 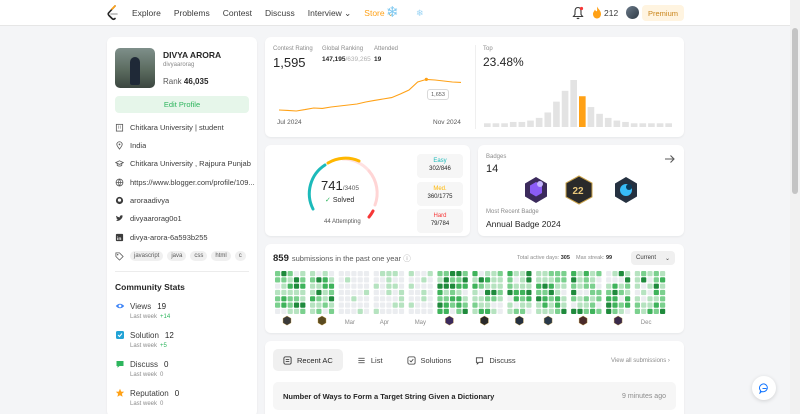 I want to click on tag-java: java, so click(x=177, y=256).